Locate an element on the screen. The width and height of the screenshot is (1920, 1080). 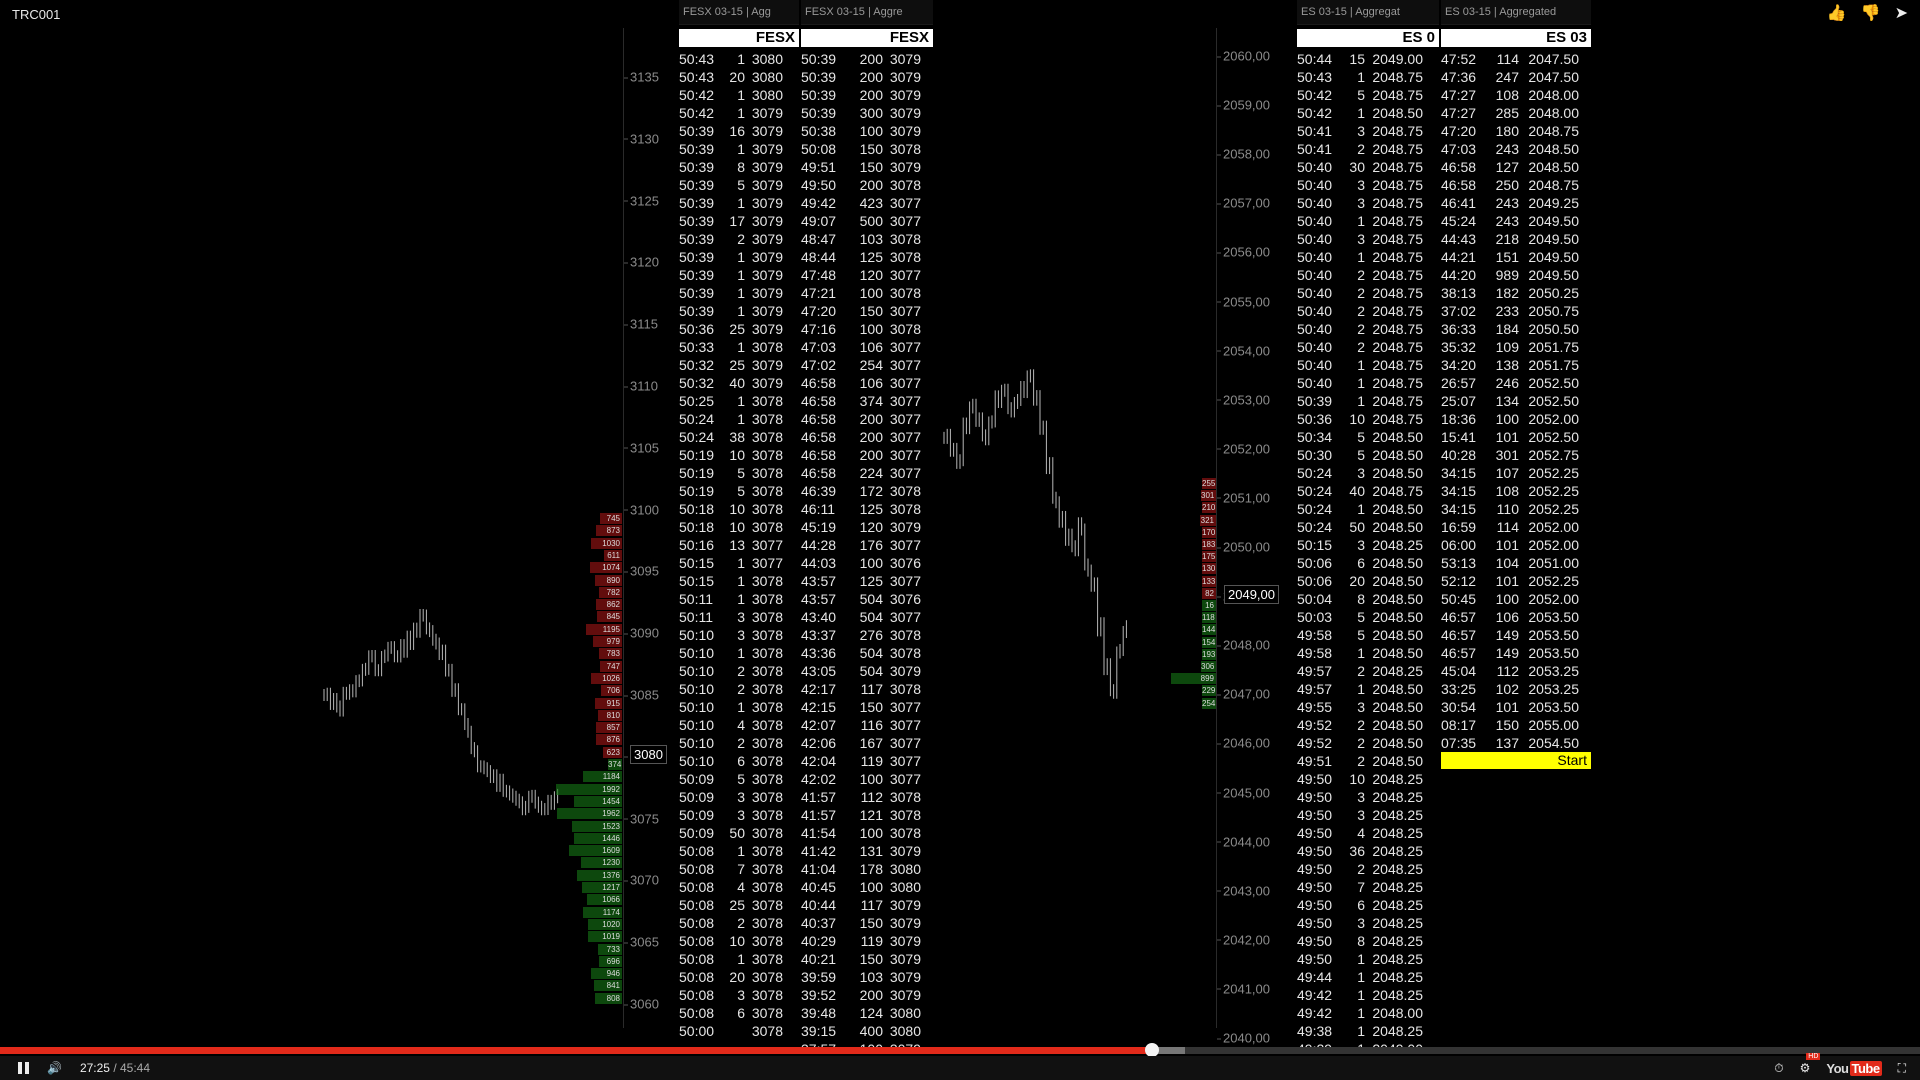
tape-time: 46:57 is located at coordinates (1460, 635).